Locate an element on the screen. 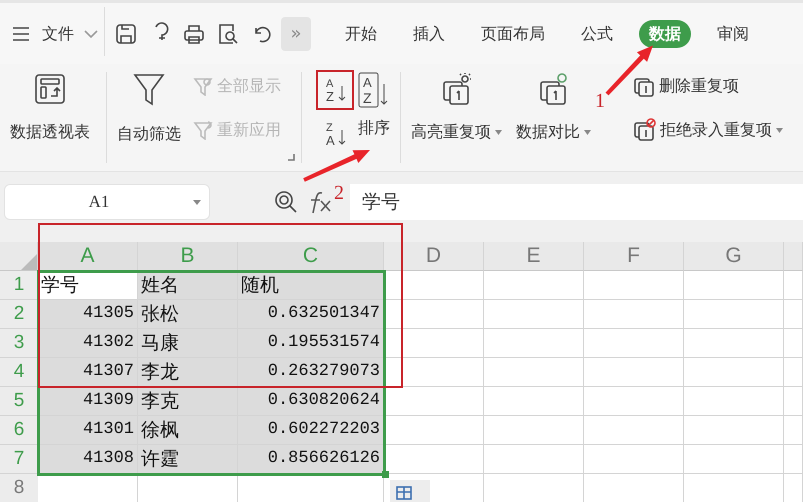 The width and height of the screenshot is (803, 502). formula-field: 学号 is located at coordinates (576, 202).